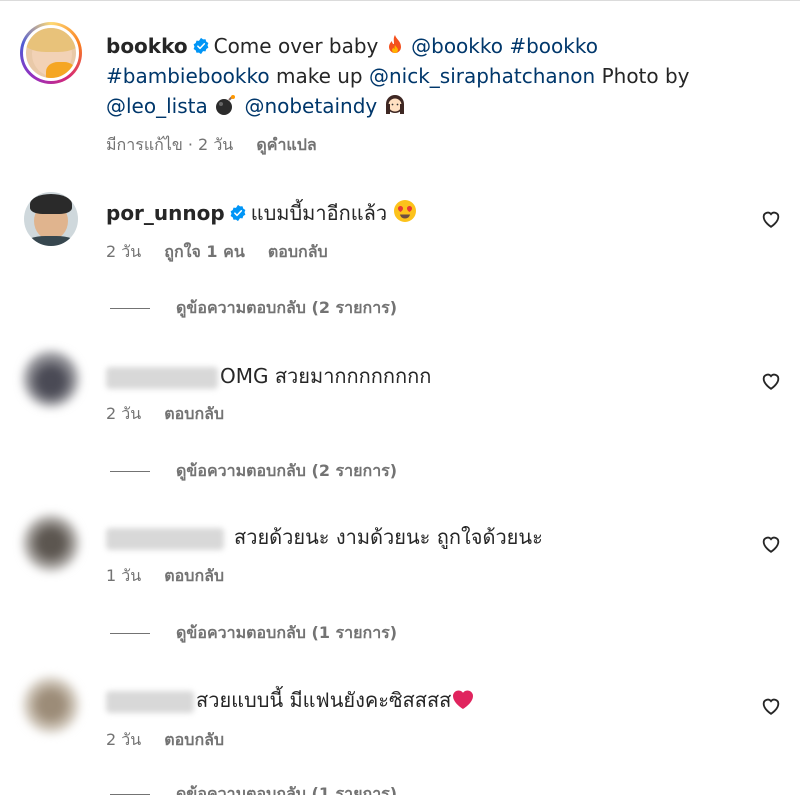 The width and height of the screenshot is (800, 795). What do you see at coordinates (324, 700) in the screenshot?
I see `comment-text: สวยแบบนี้ มีแฟนยังคะซิสสสส` at bounding box center [324, 700].